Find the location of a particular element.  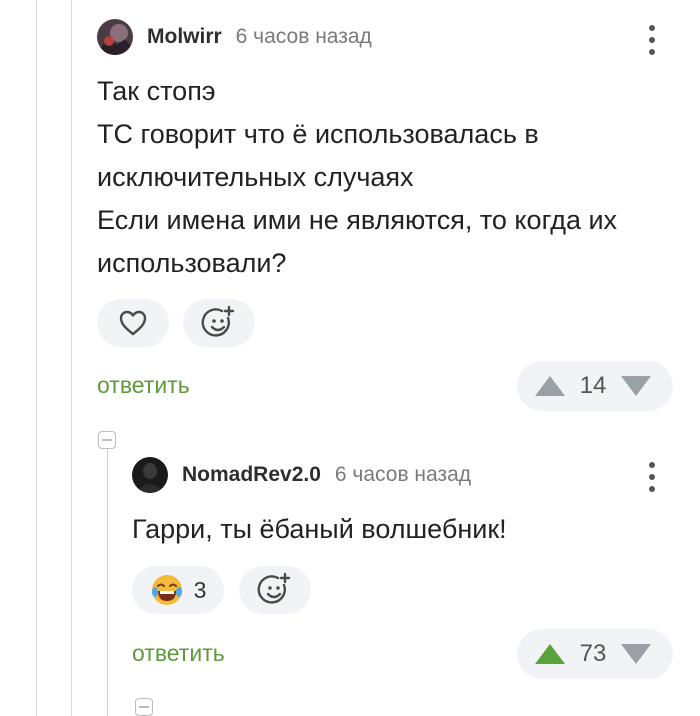

comment-line: ТС говорит что ё использовалась в is located at coordinates (318, 134).